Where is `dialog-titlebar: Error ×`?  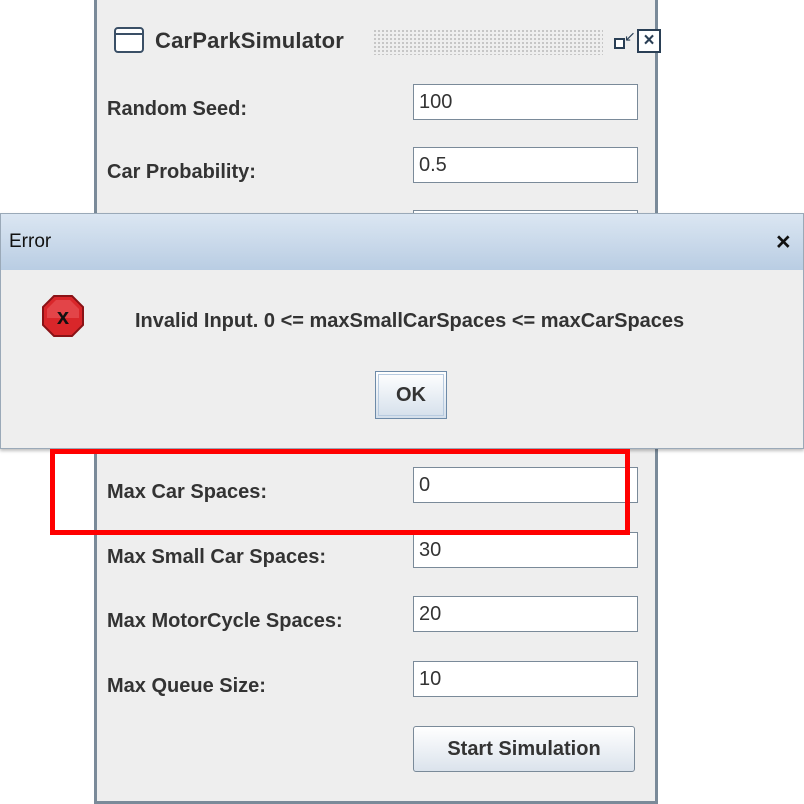
dialog-titlebar: Error × is located at coordinates (402, 242).